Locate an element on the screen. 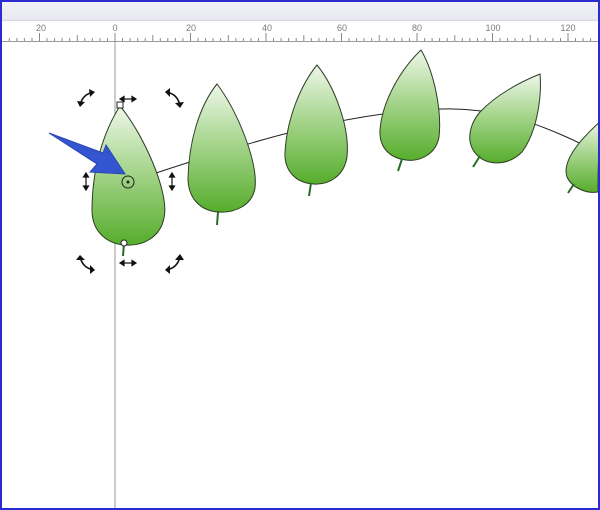 The height and width of the screenshot is (510, 600). rotate-handle-bottom-left-icon is located at coordinates (85, 264).